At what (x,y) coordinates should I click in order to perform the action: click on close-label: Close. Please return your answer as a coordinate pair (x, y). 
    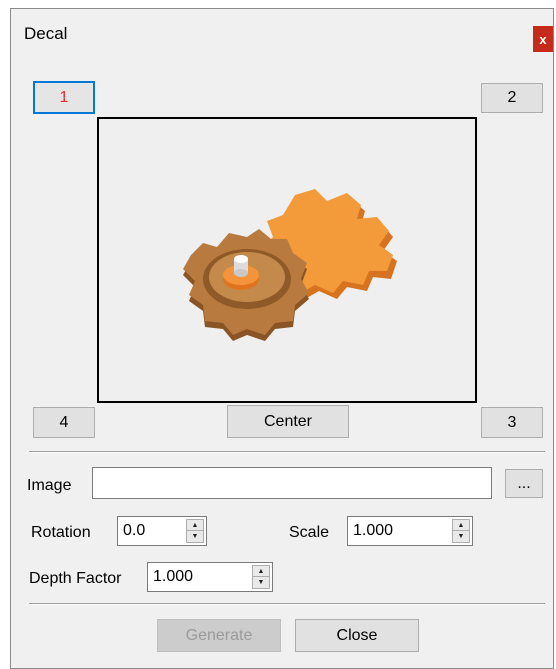
    Looking at the image, I should click on (357, 635).